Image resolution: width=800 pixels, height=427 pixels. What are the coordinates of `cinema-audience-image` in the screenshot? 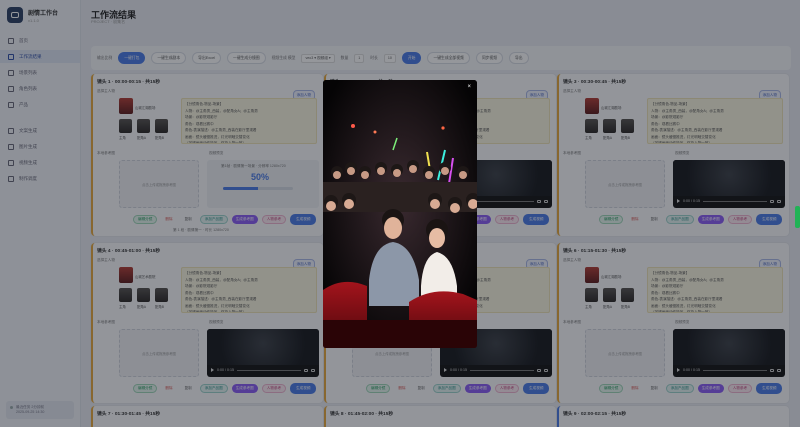 It's located at (400, 214).